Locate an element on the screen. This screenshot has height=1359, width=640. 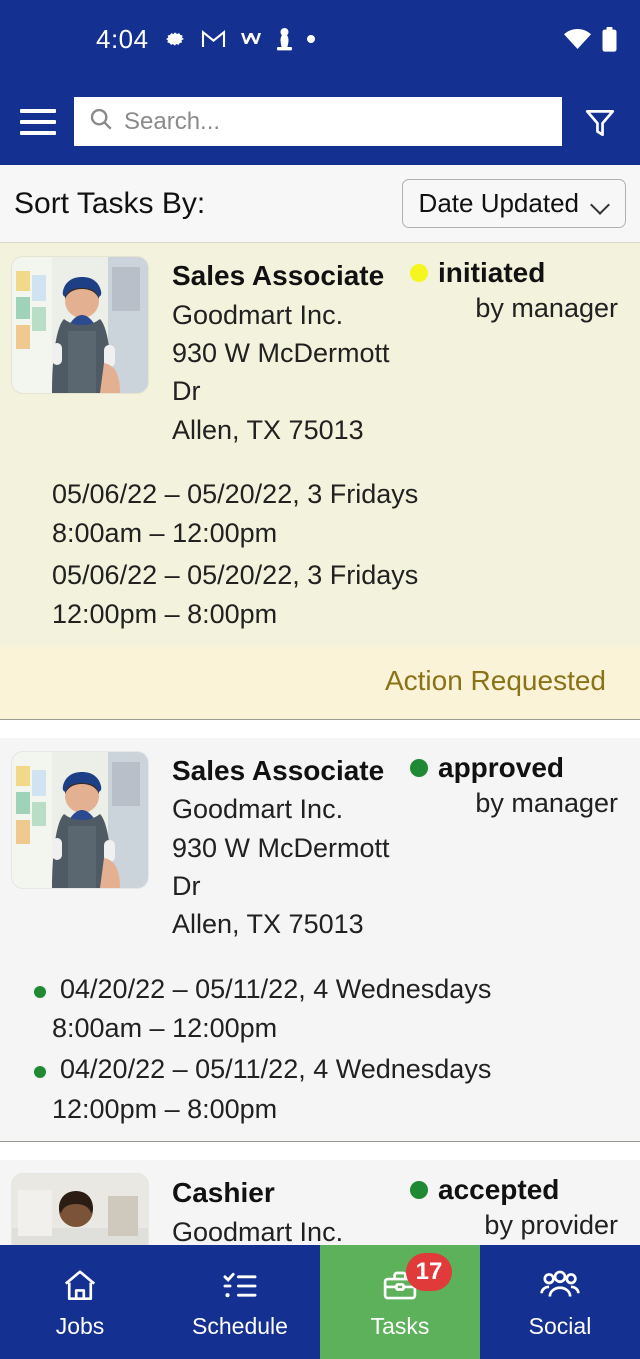
search-icon is located at coordinates (101, 121).